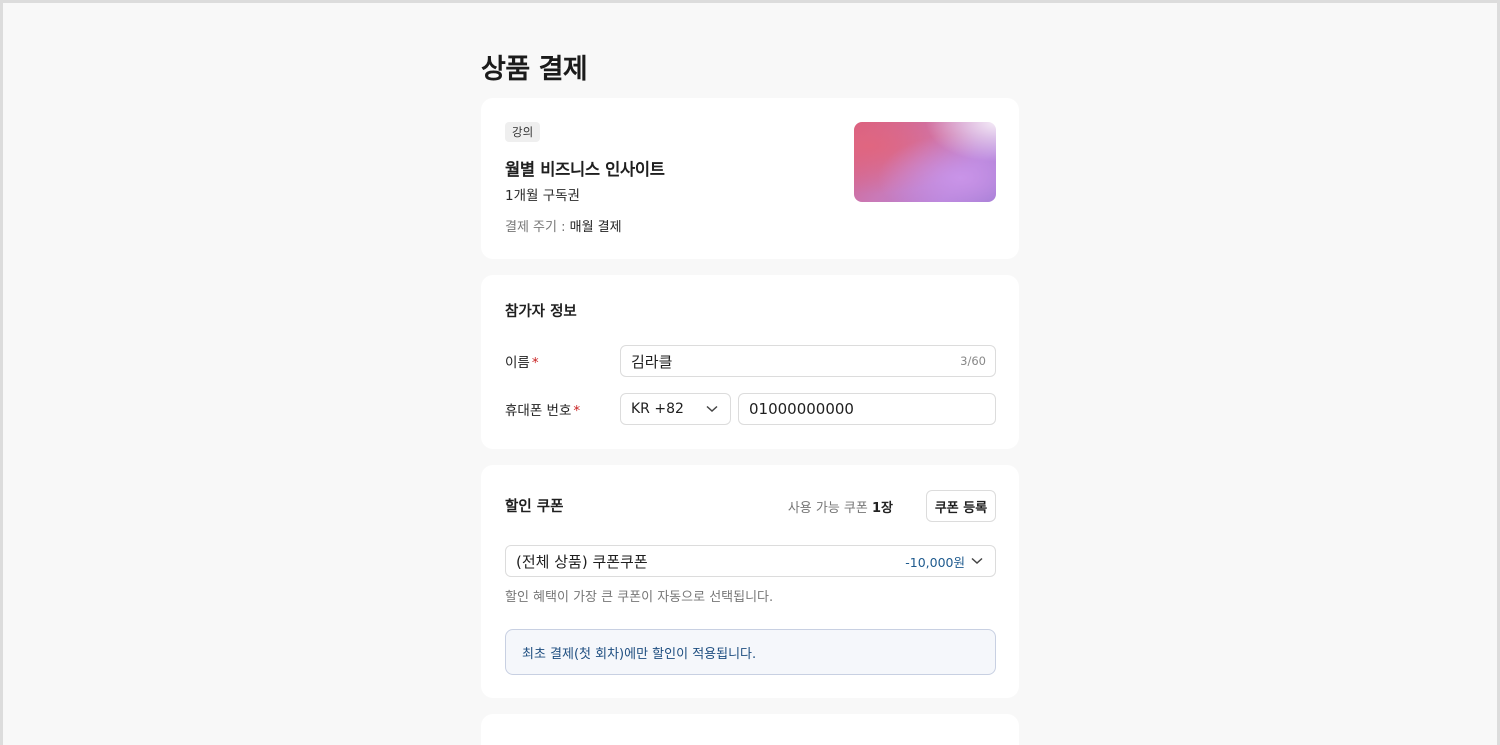 The image size is (1500, 745). I want to click on product-thumbnail, so click(925, 162).